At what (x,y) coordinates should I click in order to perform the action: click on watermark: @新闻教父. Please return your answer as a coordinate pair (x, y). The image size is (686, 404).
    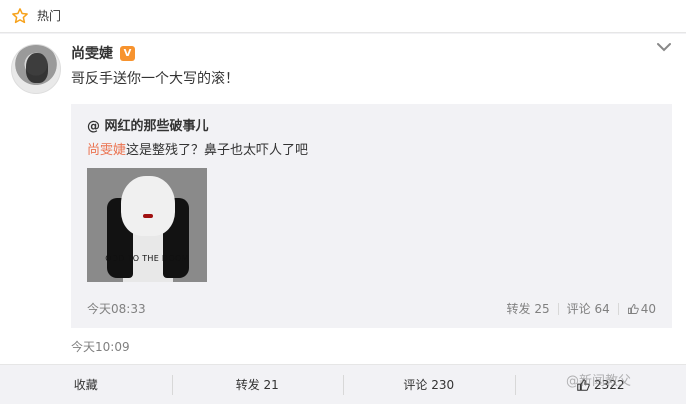
    Looking at the image, I should click on (599, 381).